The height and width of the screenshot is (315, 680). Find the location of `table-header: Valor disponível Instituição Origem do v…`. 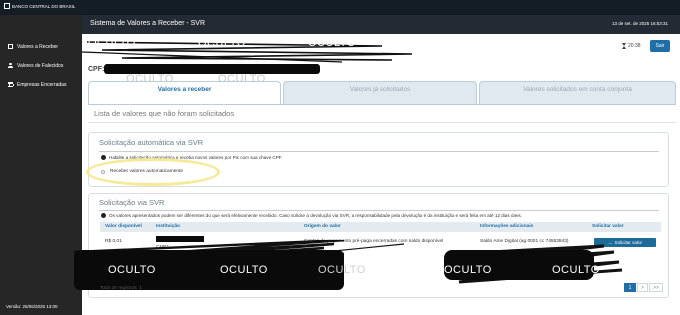

table-header: Valor disponível Instituição Origem do v… is located at coordinates (380, 227).